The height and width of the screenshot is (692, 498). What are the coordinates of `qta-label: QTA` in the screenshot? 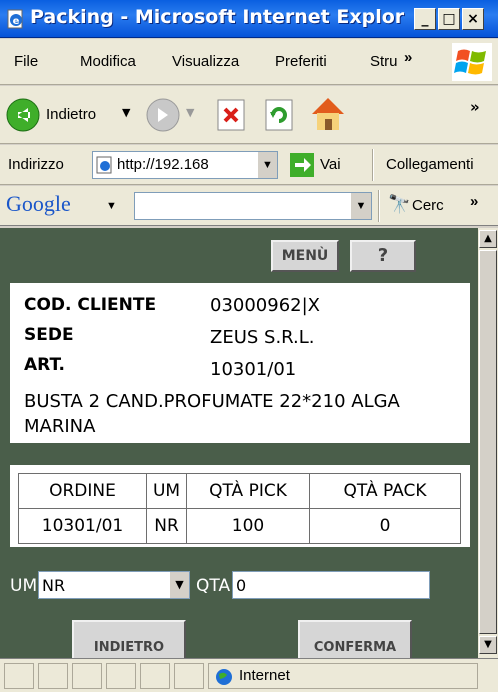 It's located at (213, 586).